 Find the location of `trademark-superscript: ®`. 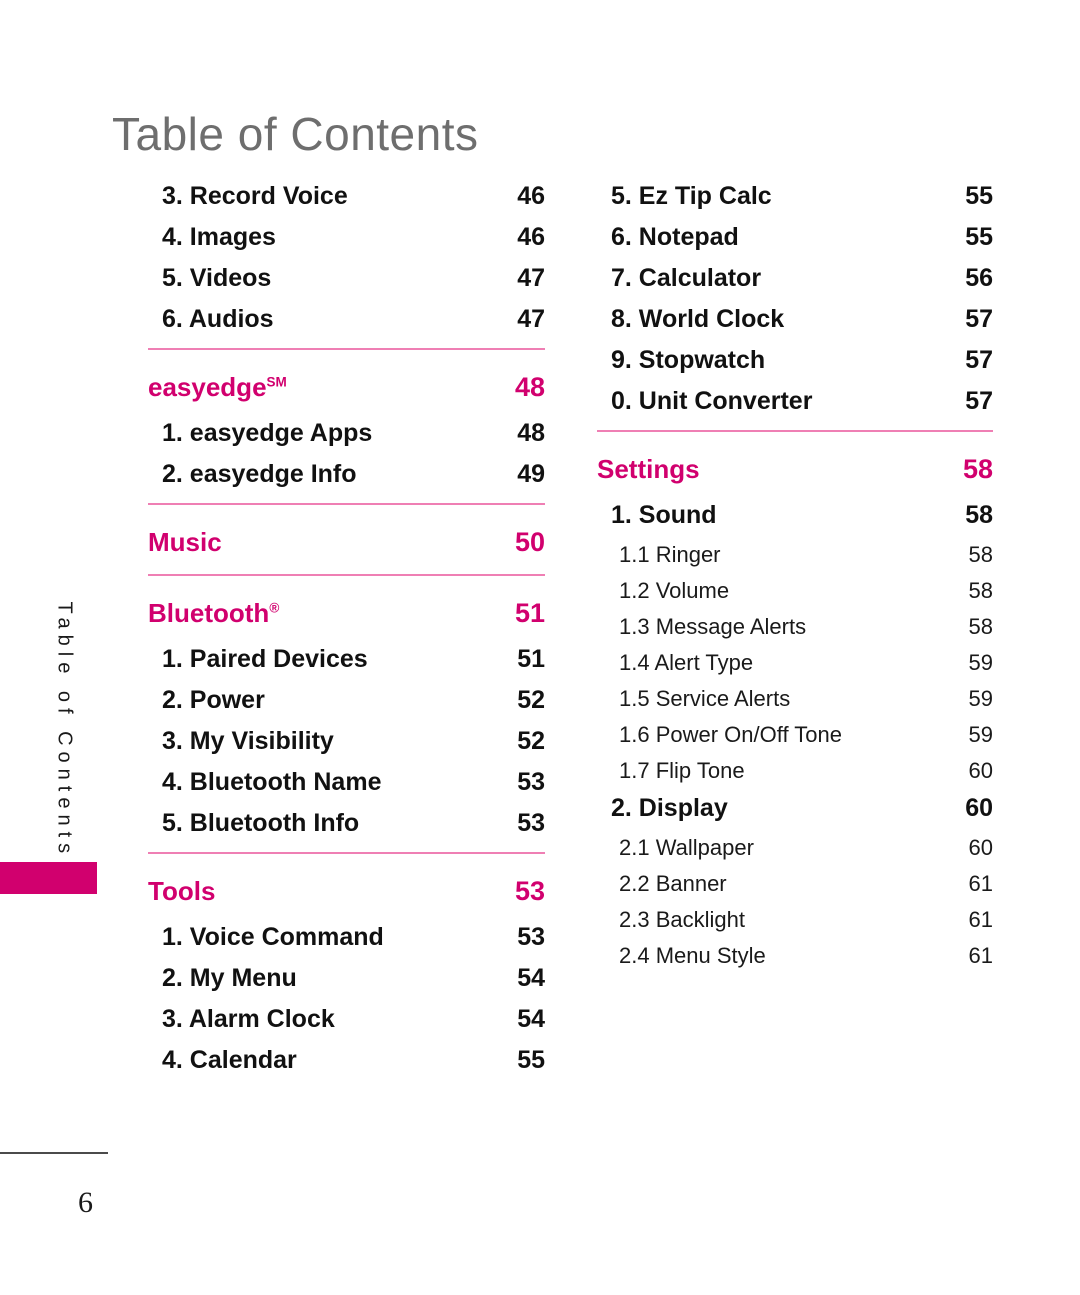

trademark-superscript: ® is located at coordinates (274, 608).